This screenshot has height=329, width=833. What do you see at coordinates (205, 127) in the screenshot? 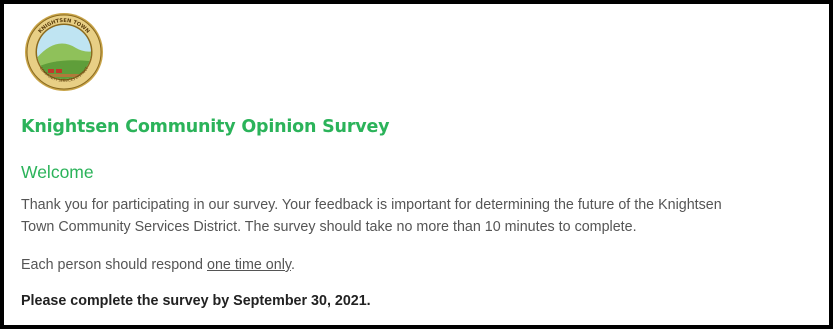
I see `survey-title: Knightsen Community Opinion Survey` at bounding box center [205, 127].